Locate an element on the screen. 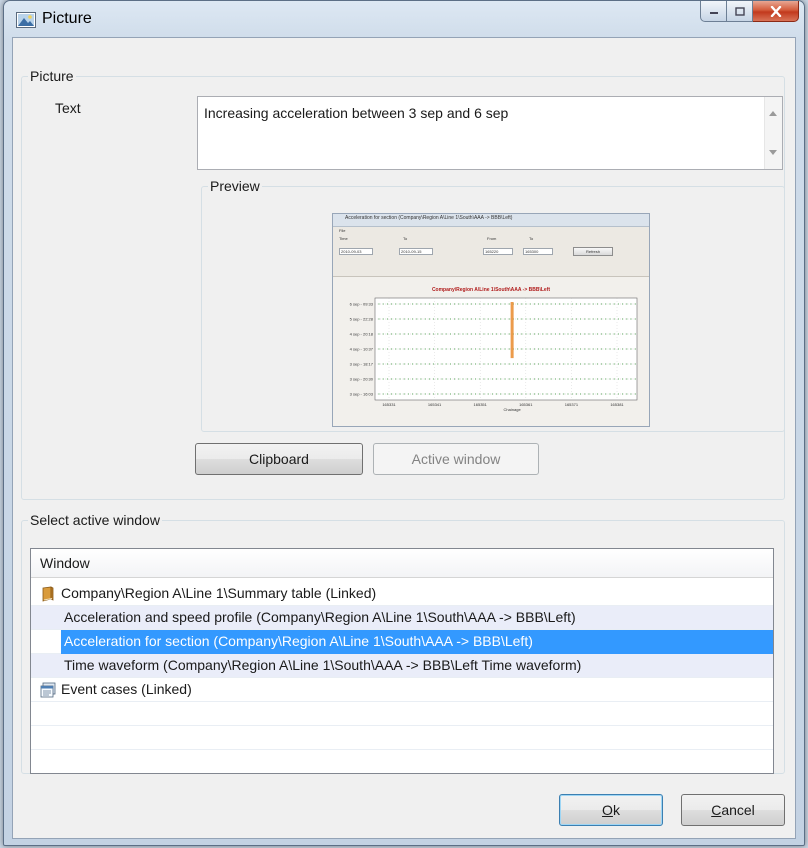  cancel-button: Cancel is located at coordinates (733, 810).